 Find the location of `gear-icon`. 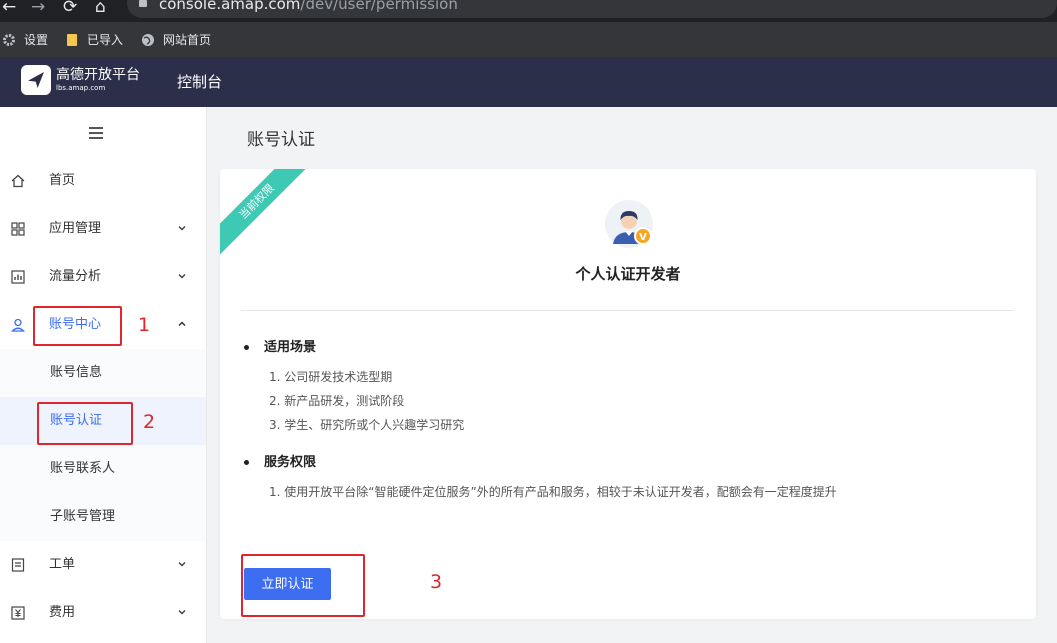

gear-icon is located at coordinates (9, 39).